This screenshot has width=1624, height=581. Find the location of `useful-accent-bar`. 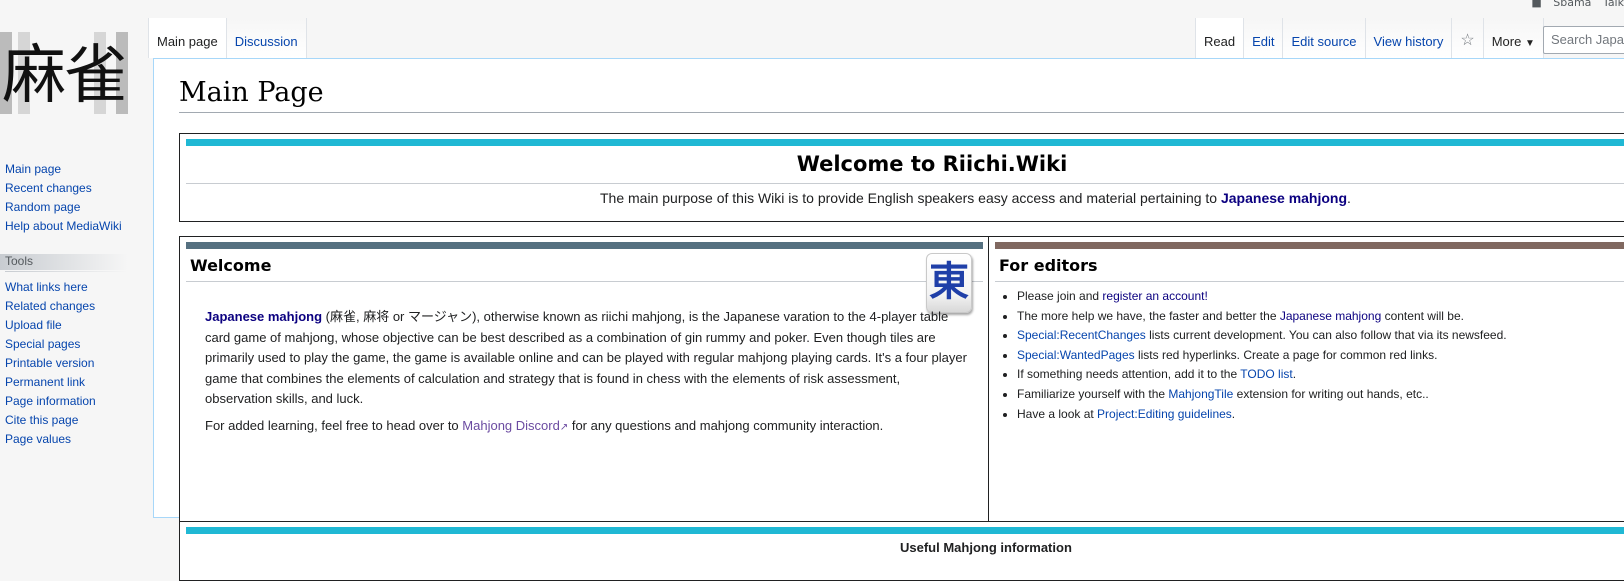

useful-accent-bar is located at coordinates (905, 530).